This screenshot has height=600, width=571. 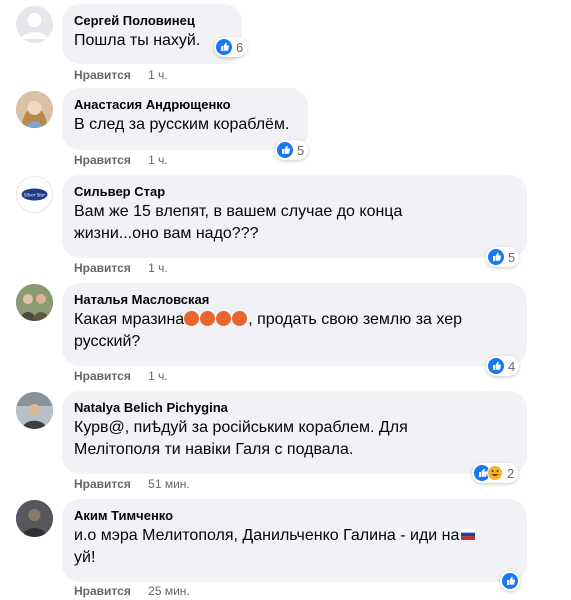 What do you see at coordinates (182, 124) in the screenshot?
I see `comment-text: В след за русским кораблём.` at bounding box center [182, 124].